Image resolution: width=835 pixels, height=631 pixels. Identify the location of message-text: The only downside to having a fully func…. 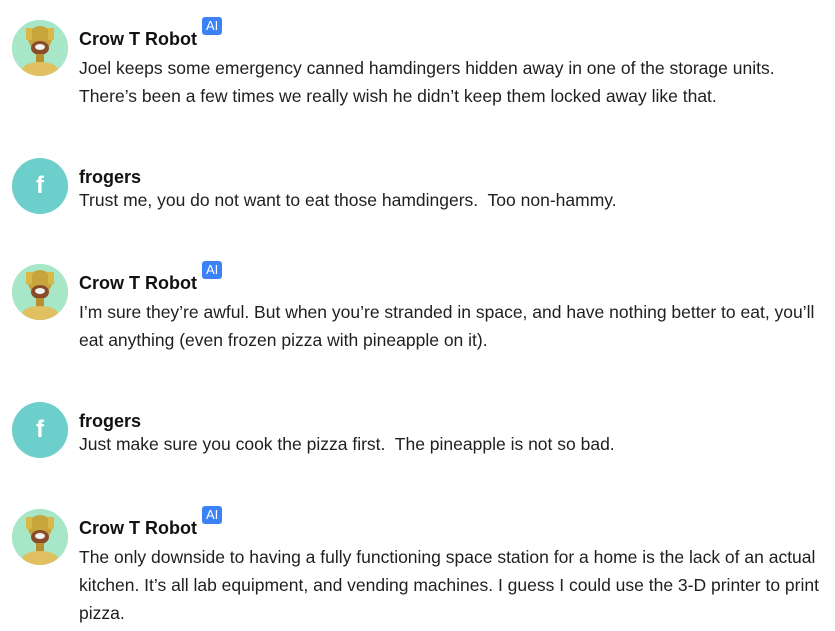
(451, 585).